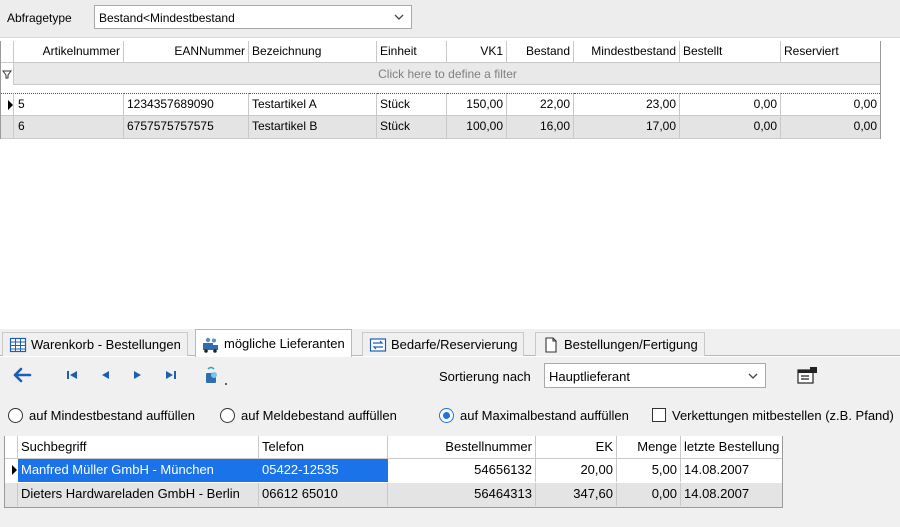 The image size is (900, 527). I want to click on cell-menge: 5,00, so click(649, 470).